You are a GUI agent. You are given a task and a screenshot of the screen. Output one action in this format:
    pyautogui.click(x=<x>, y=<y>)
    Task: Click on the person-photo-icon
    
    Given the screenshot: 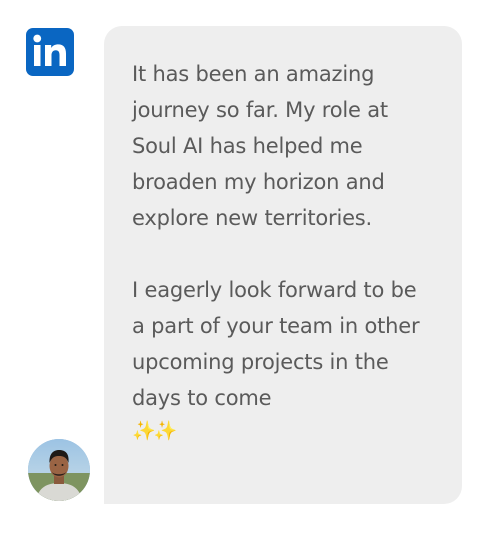 What is the action you would take?
    pyautogui.click(x=59, y=470)
    